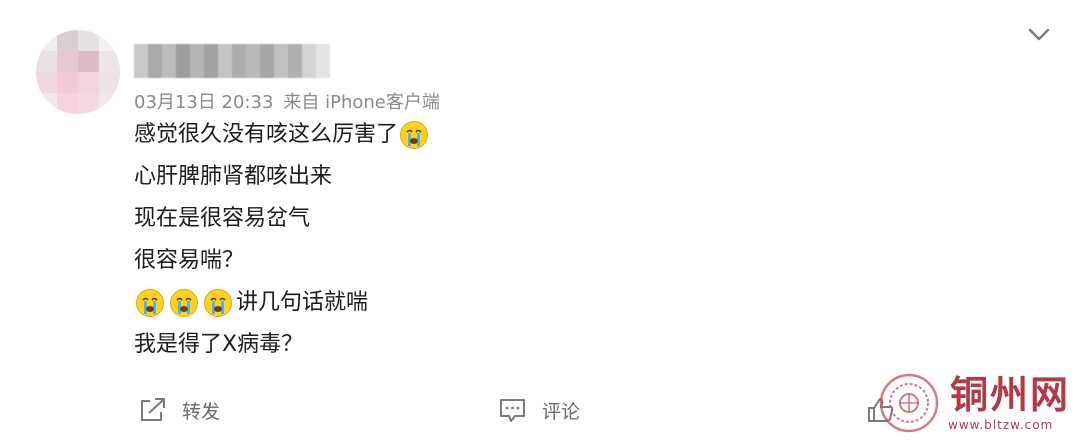 Image resolution: width=1080 pixels, height=442 pixels. I want to click on chevron-down-icon, so click(1039, 35).